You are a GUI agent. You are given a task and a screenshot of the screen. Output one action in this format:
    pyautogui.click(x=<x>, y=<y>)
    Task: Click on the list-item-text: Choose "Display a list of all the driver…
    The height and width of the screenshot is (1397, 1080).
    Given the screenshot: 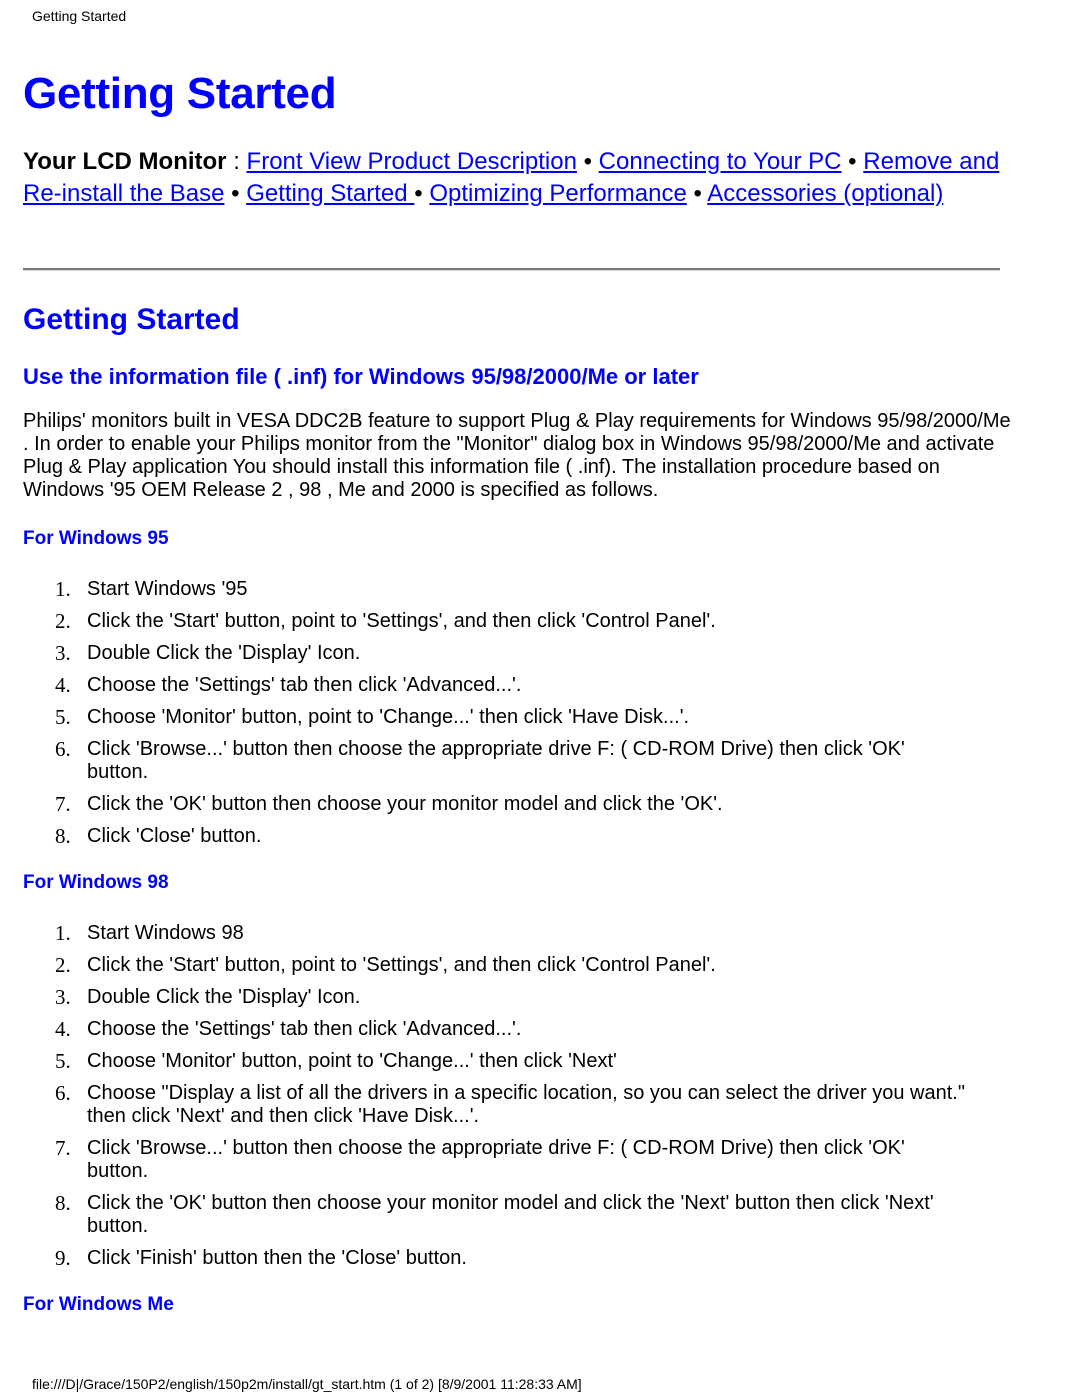 What is the action you would take?
    pyautogui.click(x=526, y=1104)
    